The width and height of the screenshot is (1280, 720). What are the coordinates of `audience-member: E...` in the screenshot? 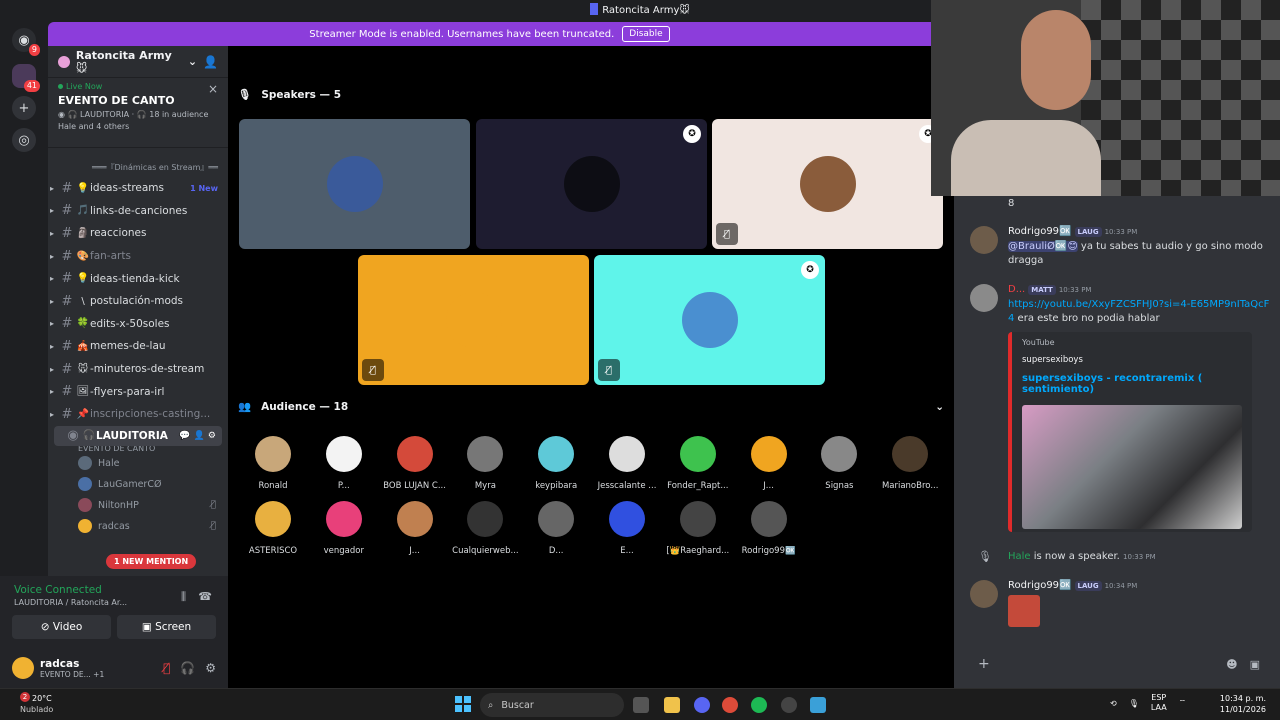 It's located at (627, 528).